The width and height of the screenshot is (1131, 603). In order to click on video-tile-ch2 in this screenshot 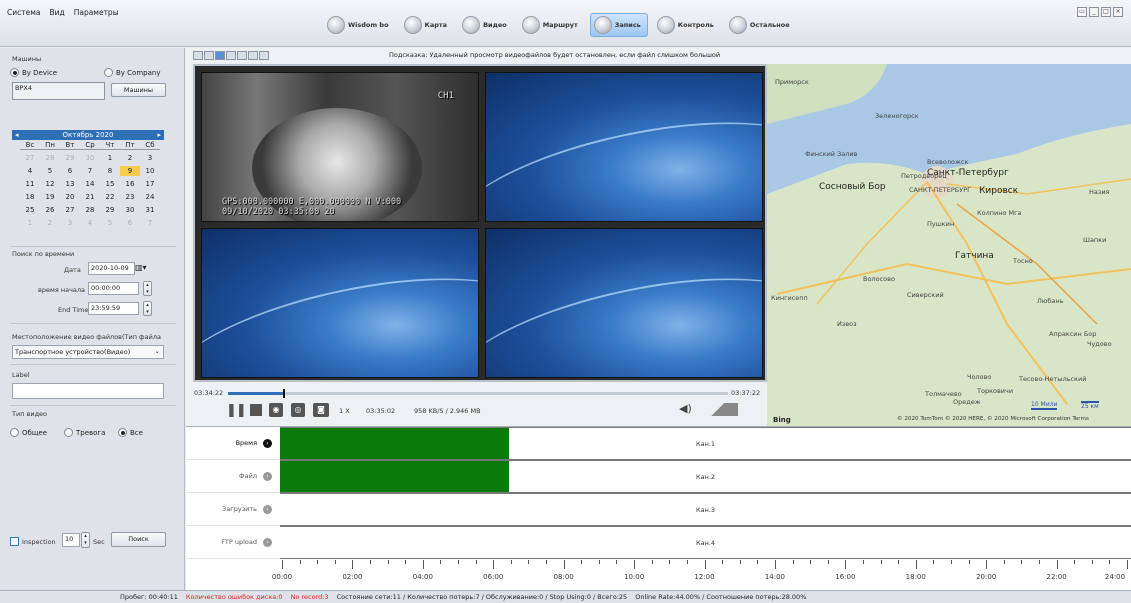, I will do `click(624, 147)`.